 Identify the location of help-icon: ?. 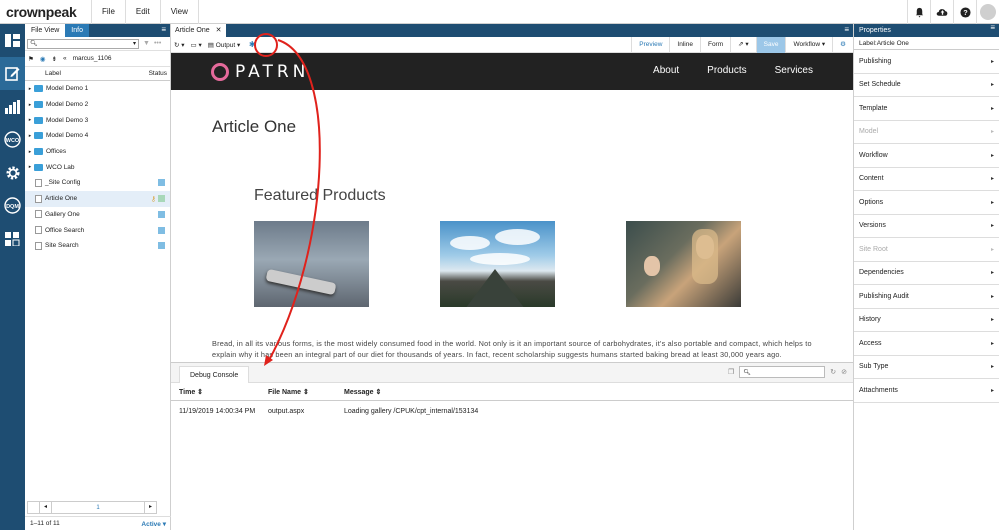
(964, 12).